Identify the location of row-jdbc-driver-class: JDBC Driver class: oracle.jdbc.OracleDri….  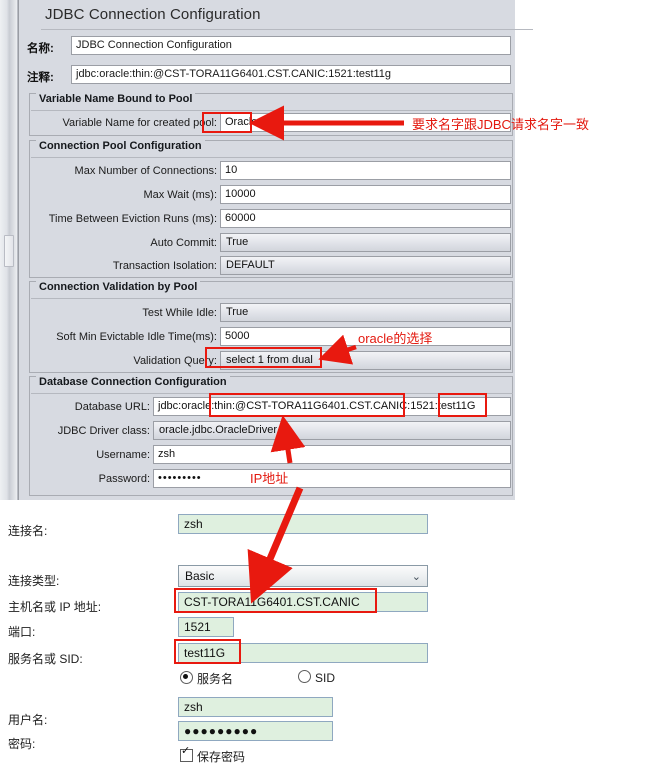
(272, 431).